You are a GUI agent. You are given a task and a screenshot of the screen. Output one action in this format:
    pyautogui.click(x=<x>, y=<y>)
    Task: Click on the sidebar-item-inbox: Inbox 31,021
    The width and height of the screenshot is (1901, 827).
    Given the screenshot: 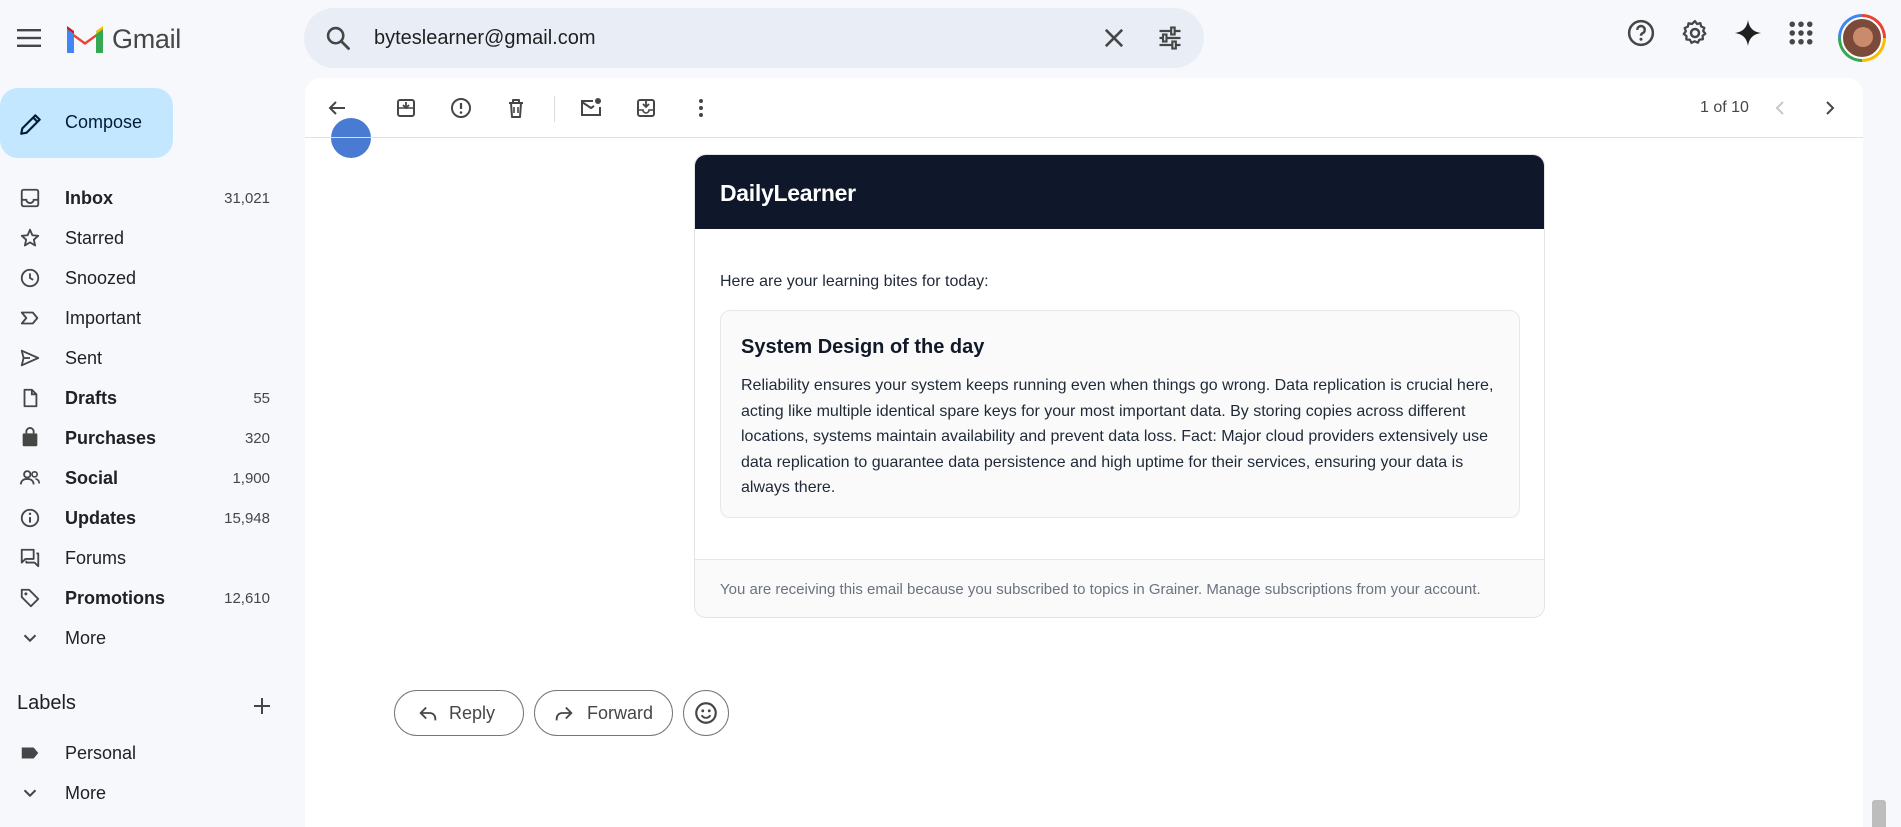 What is the action you would take?
    pyautogui.click(x=145, y=198)
    